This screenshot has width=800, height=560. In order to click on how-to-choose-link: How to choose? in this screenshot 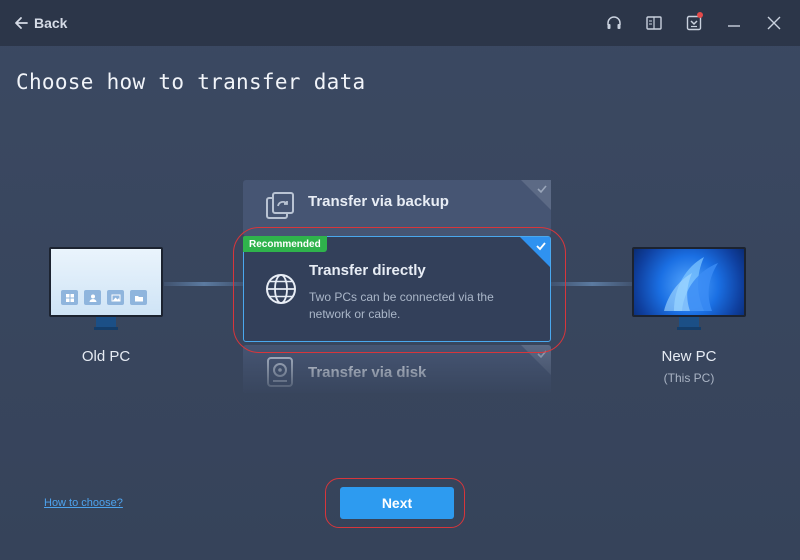, I will do `click(83, 503)`.